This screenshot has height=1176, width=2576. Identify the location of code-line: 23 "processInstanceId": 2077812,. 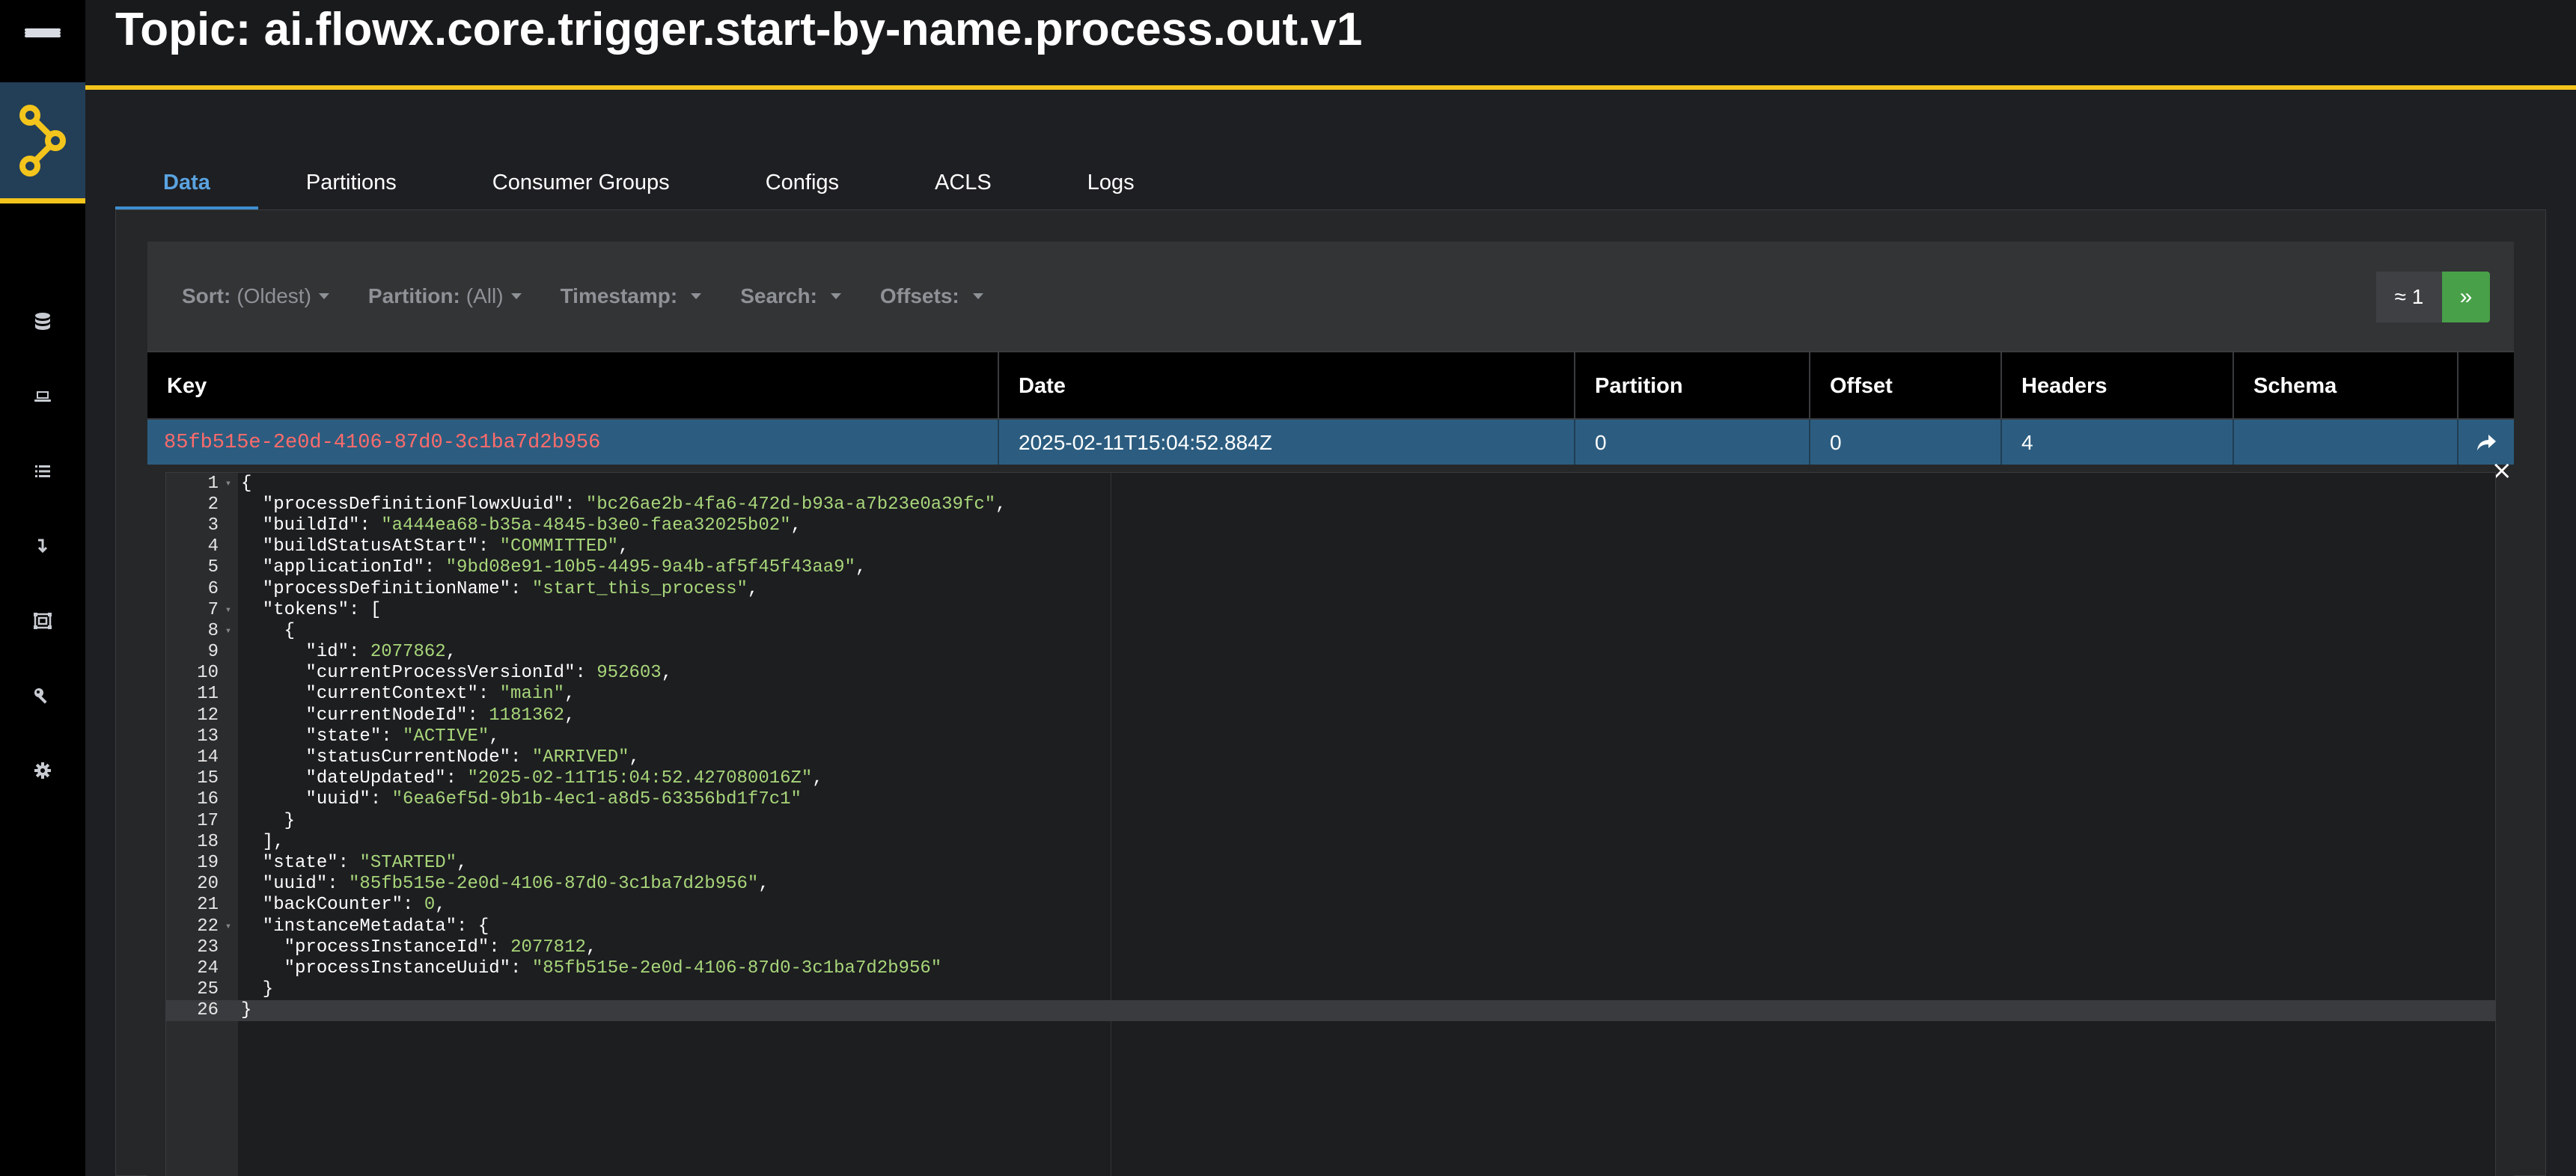
(1330, 947).